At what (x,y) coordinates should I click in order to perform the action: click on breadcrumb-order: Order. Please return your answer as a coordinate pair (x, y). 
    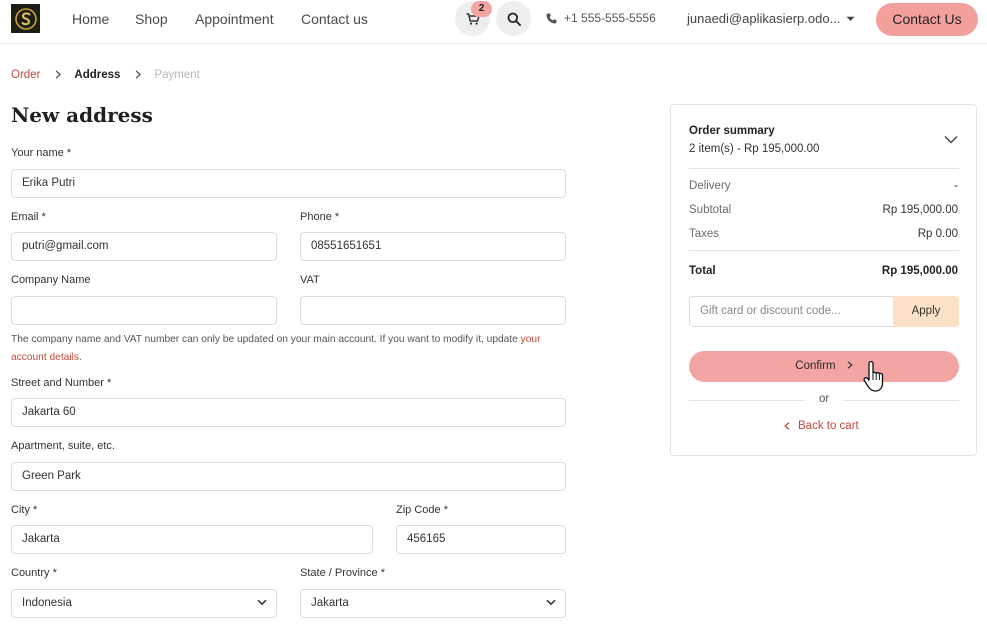
    Looking at the image, I should click on (25, 75).